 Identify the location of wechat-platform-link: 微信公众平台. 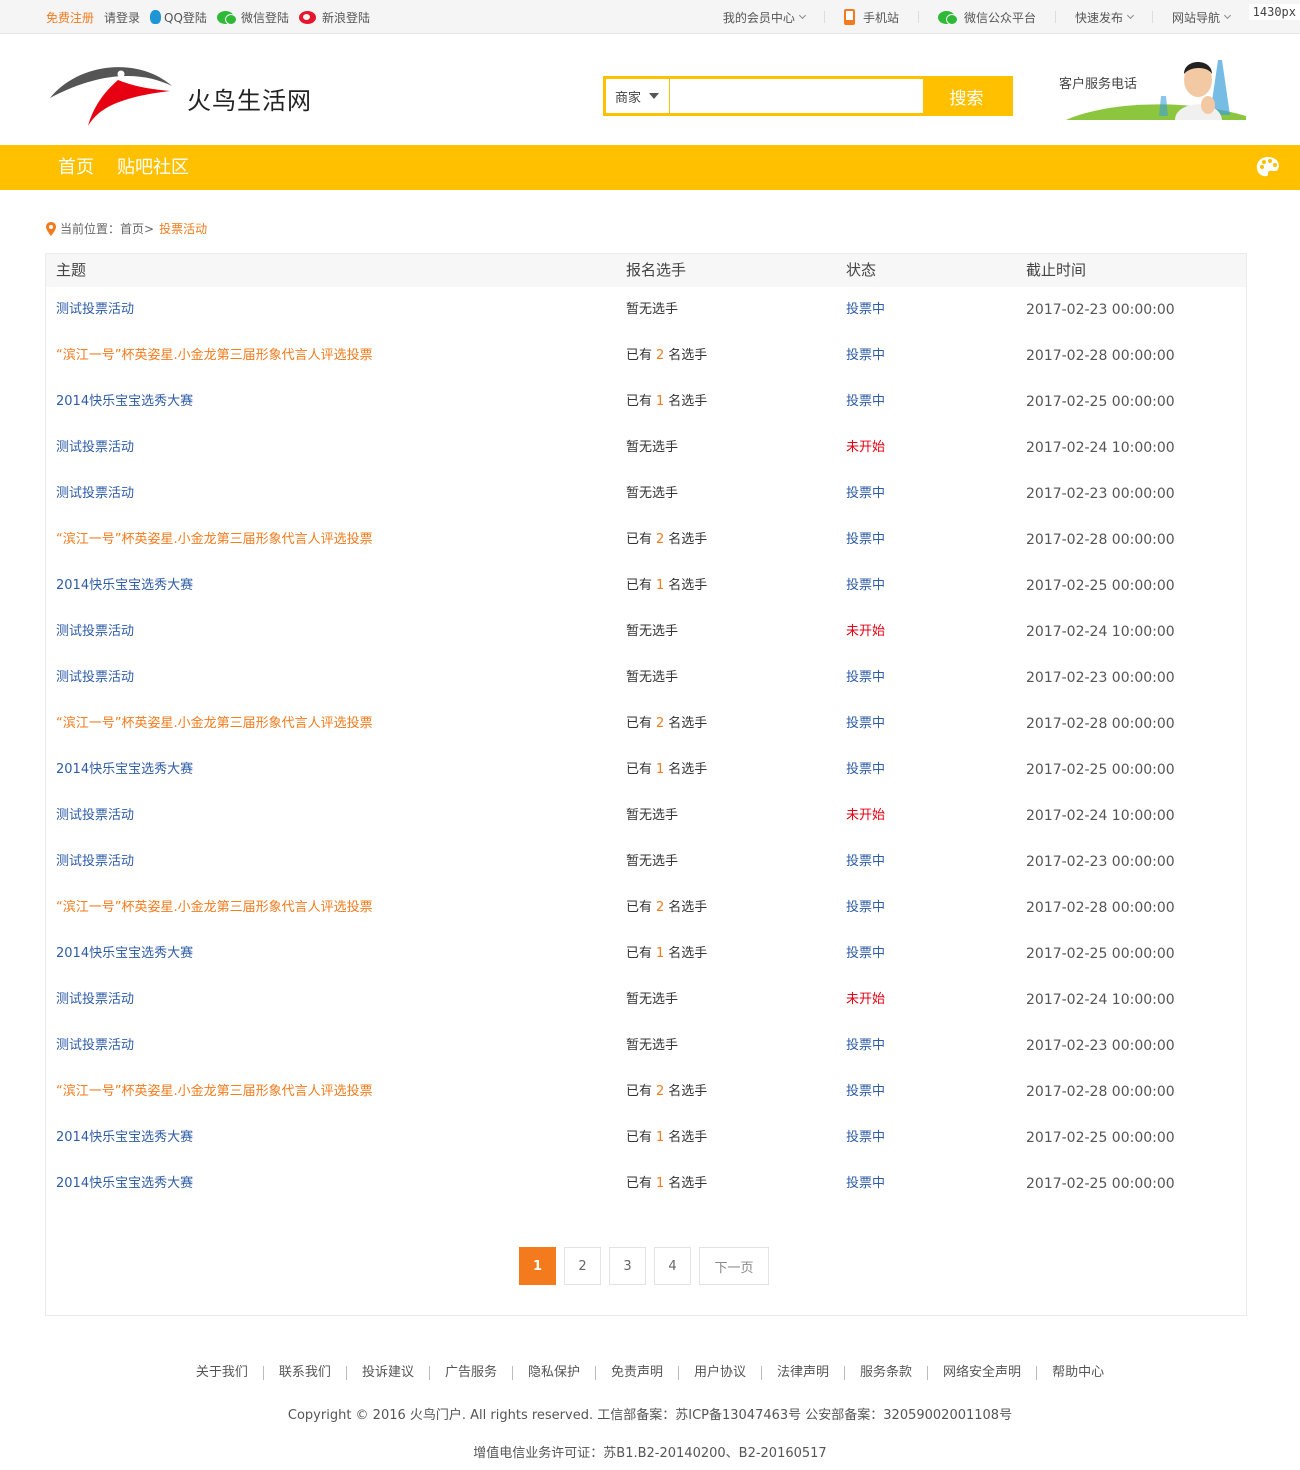
(986, 17).